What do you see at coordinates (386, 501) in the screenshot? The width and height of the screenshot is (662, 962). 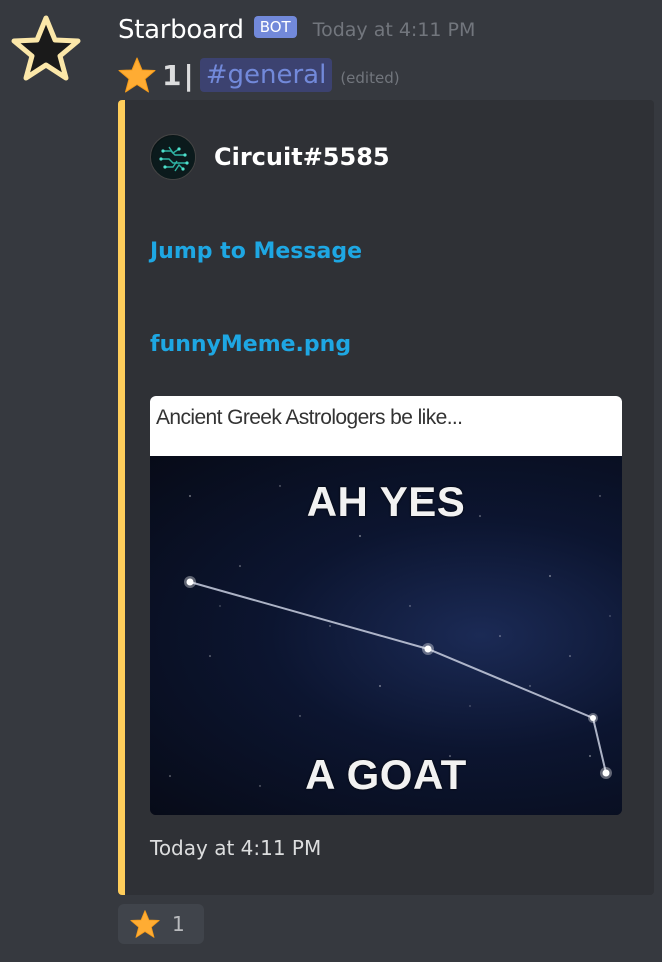 I see `meme-top-text: AH YES` at bounding box center [386, 501].